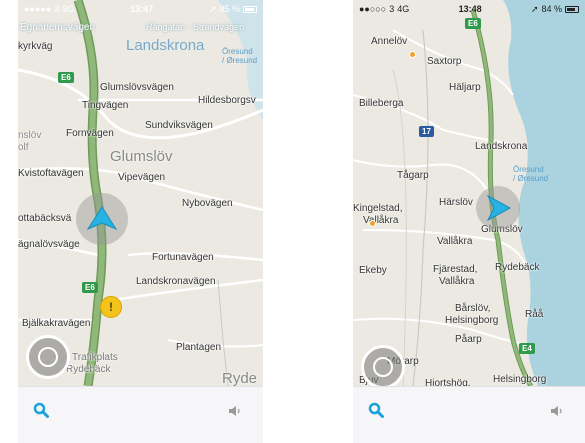  I want to click on map-label: Fjärestad,, so click(455, 269).